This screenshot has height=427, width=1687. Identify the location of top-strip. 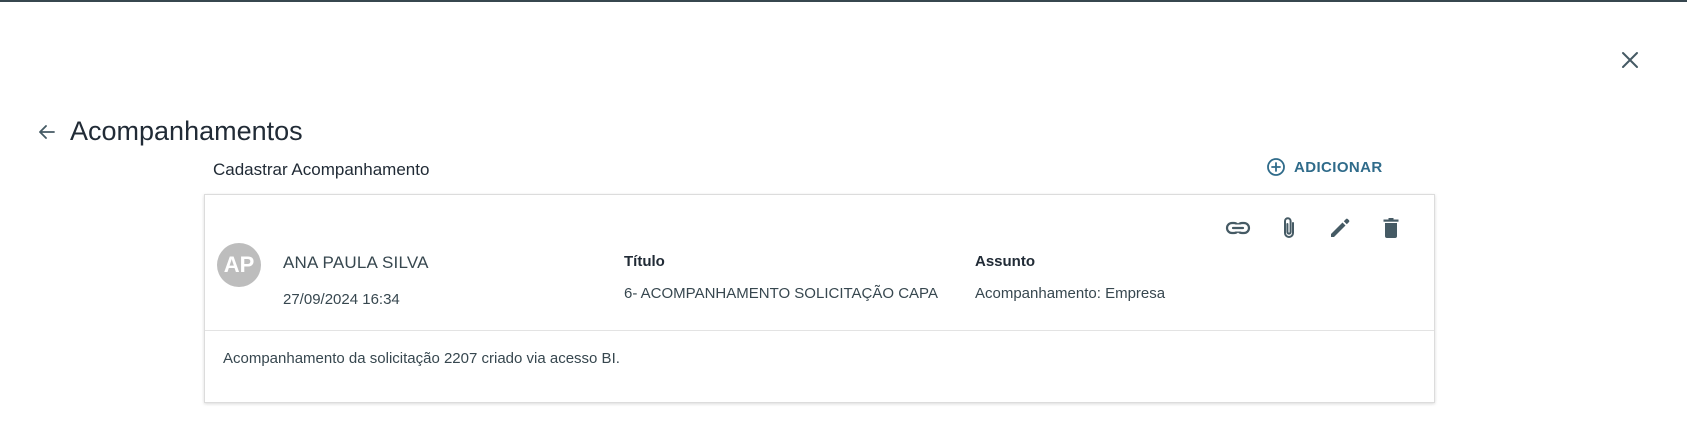
(843, 1).